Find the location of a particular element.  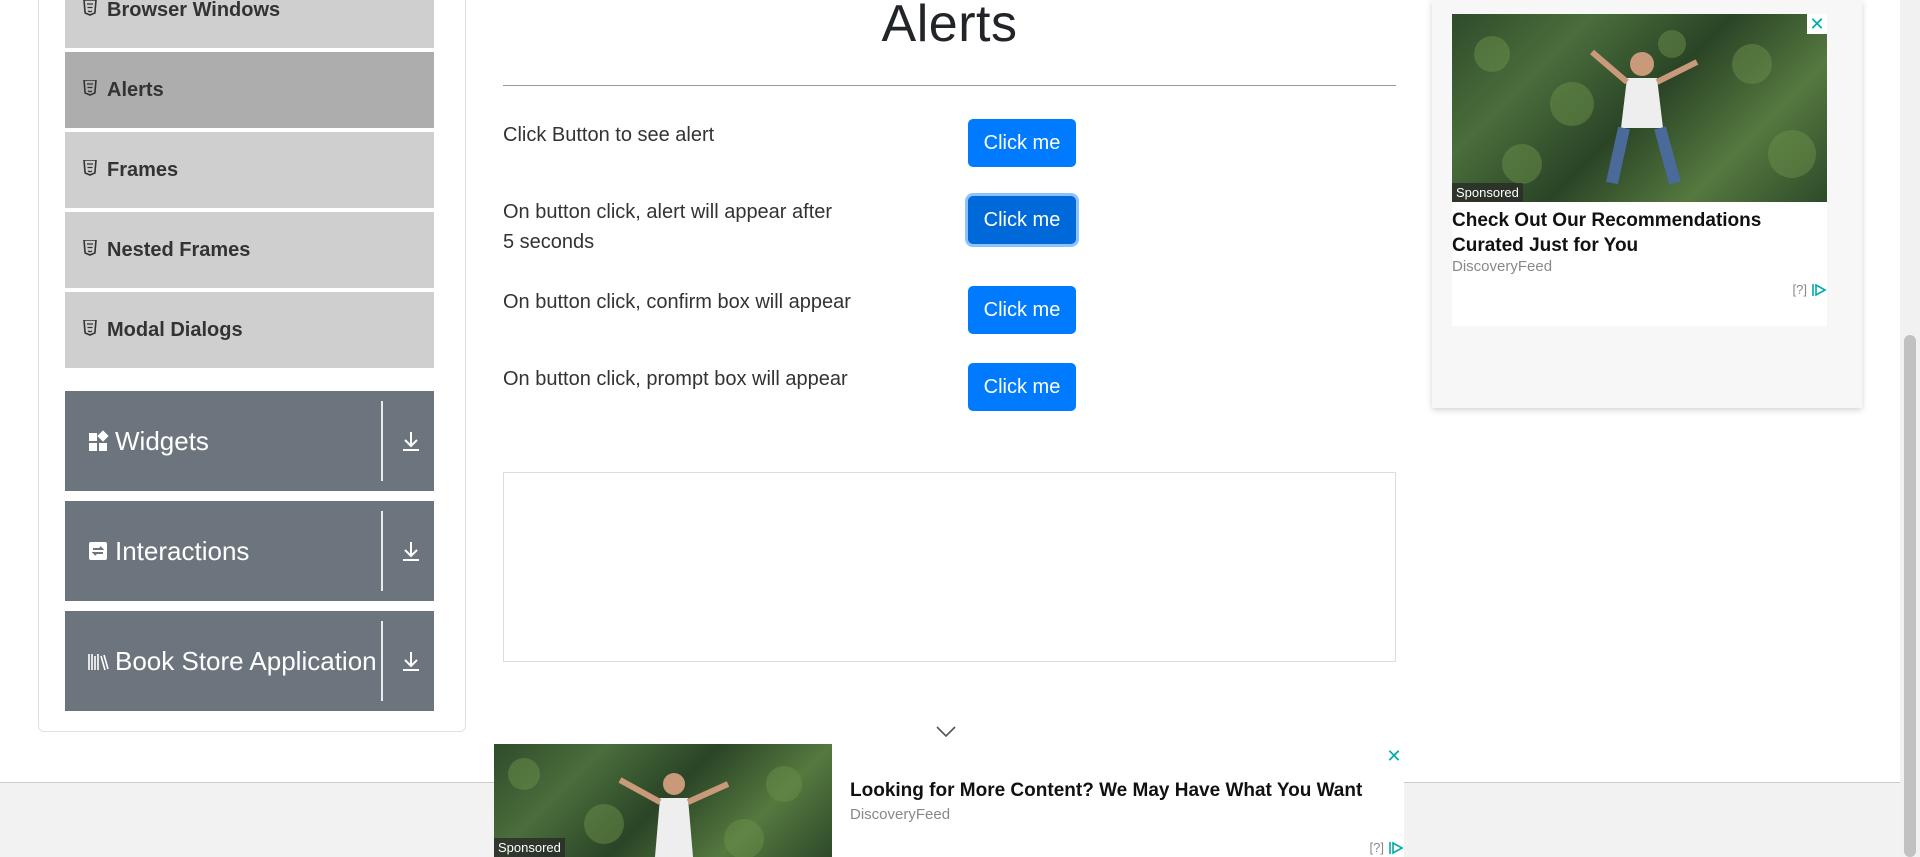

sidebar-item-frames: Frames is located at coordinates (249, 171).